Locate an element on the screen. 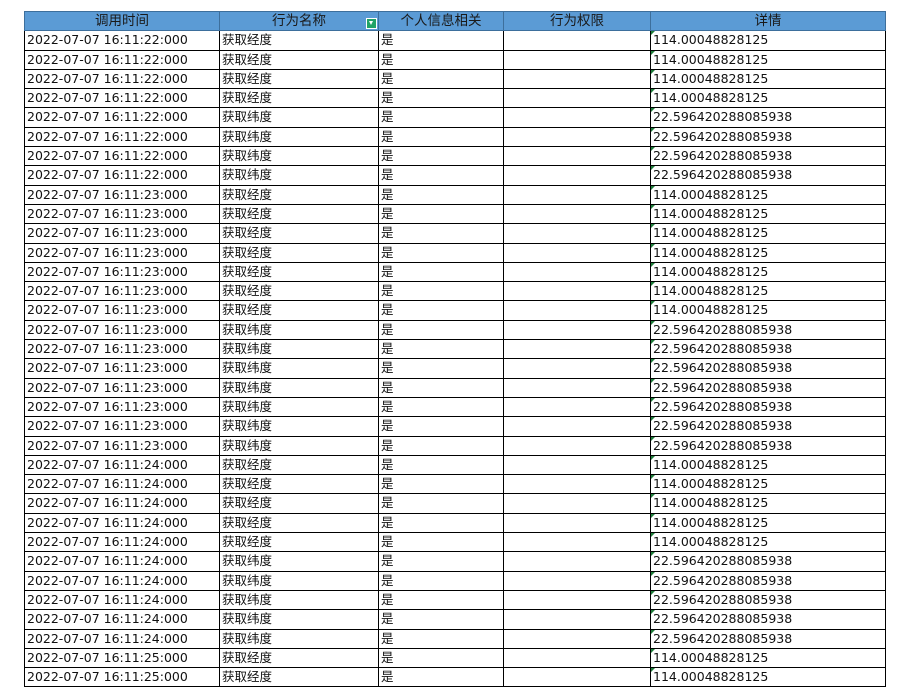 Image resolution: width=900 pixels, height=687 pixels. header-action-name: 行为名称 is located at coordinates (299, 21).